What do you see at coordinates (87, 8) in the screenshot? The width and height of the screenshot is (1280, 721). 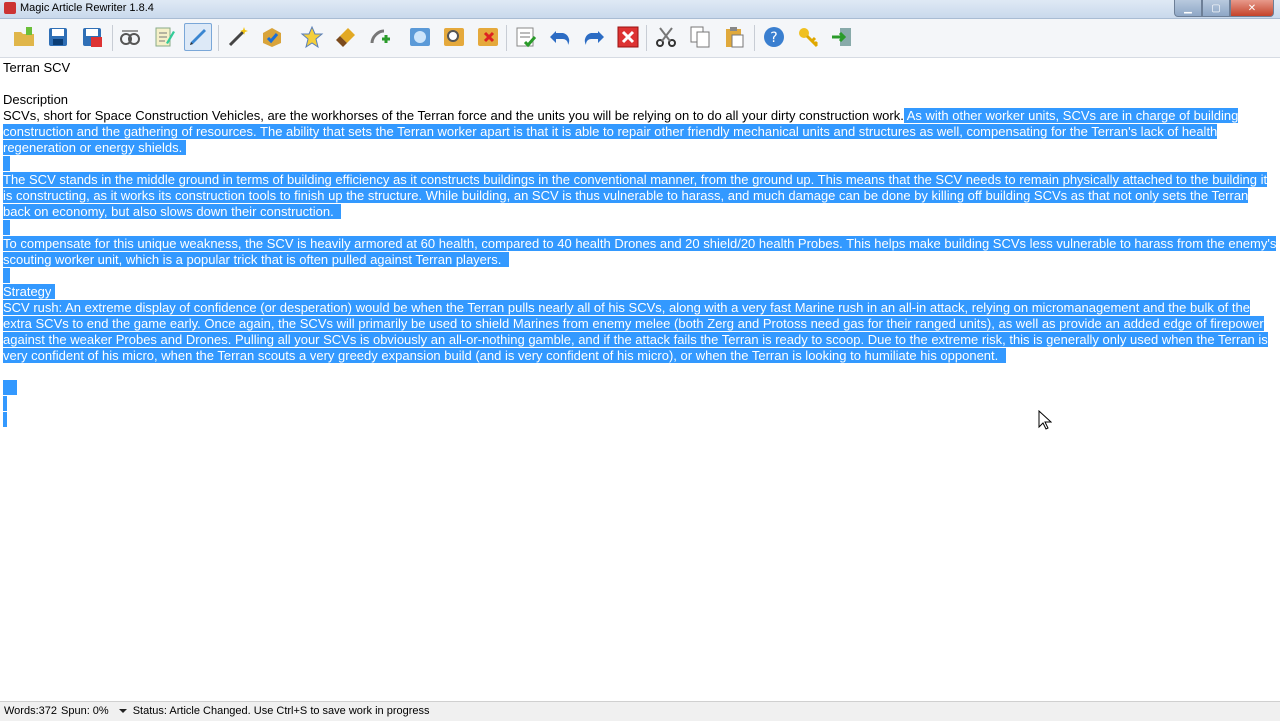 I see `window-title: Magic Article Rewriter 1.8.4` at bounding box center [87, 8].